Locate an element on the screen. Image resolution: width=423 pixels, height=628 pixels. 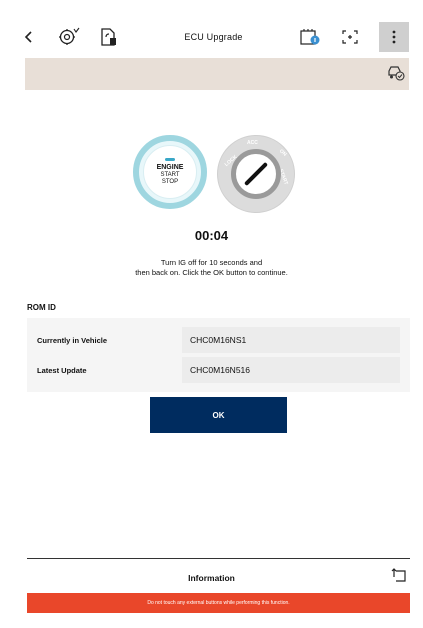
key-cylinder is located at coordinates (256, 174).